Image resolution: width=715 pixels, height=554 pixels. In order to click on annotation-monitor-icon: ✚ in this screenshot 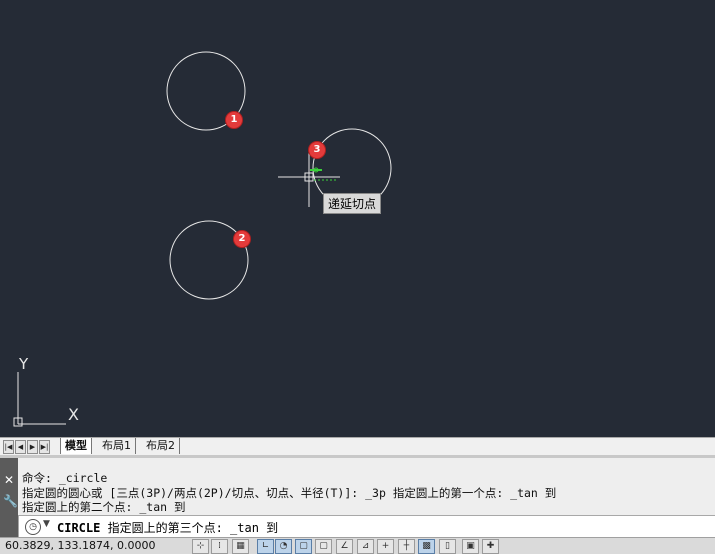, I will do `click(490, 546)`.